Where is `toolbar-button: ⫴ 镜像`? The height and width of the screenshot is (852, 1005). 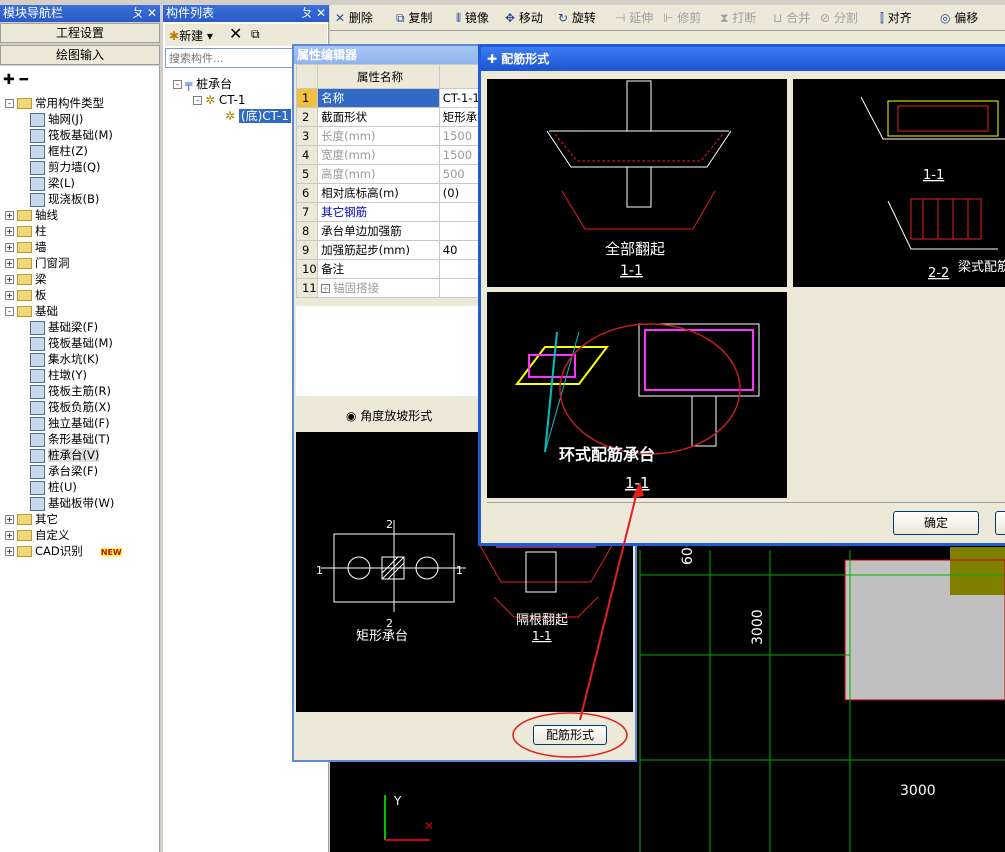
toolbar-button: ⫴ 镜像 is located at coordinates (472, 18).